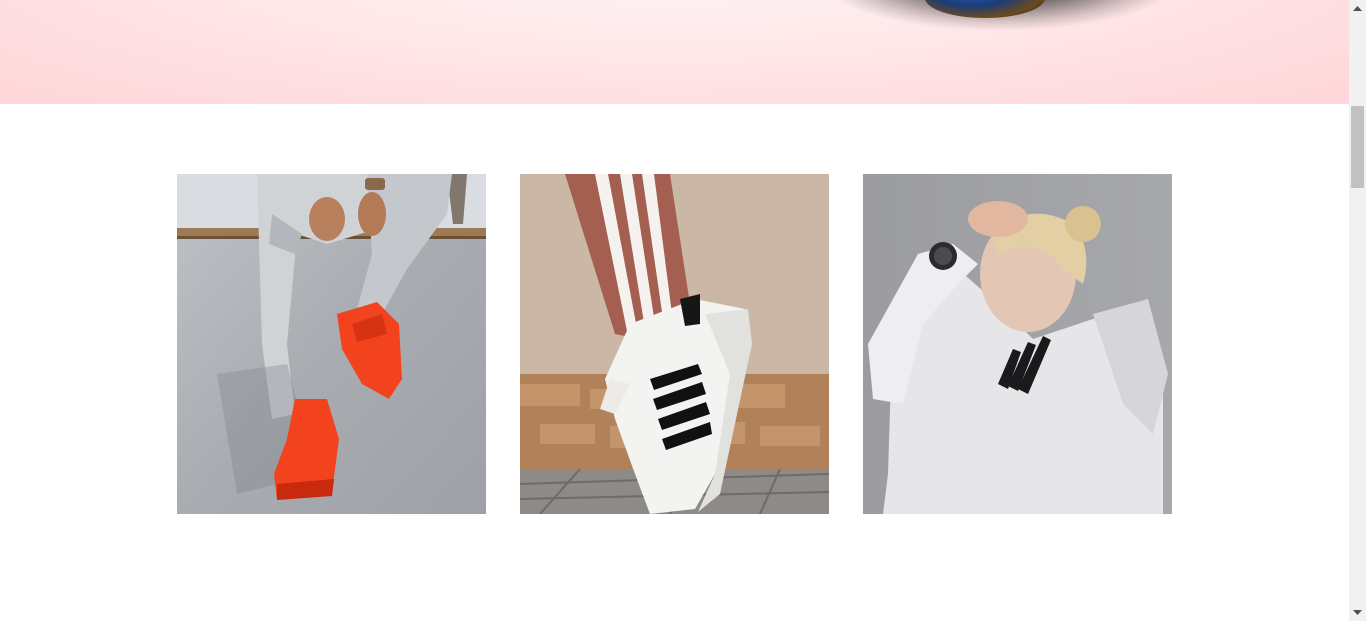 The image size is (1366, 621). I want to click on gallery-image-red-sneakers, so click(331, 344).